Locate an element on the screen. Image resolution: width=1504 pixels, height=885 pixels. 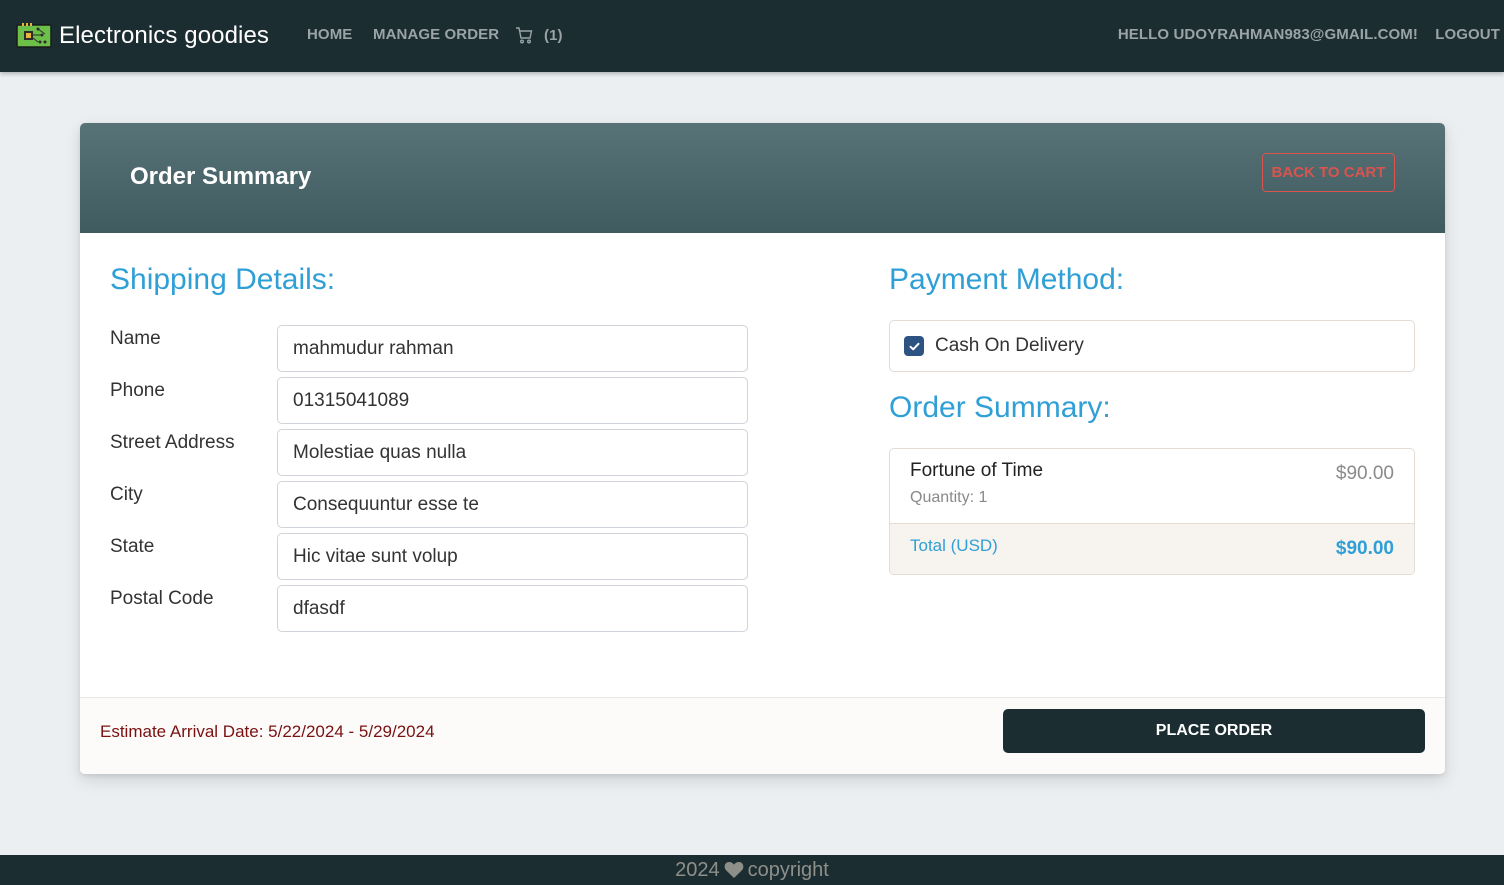
form-row-name: Name is located at coordinates (430, 349).